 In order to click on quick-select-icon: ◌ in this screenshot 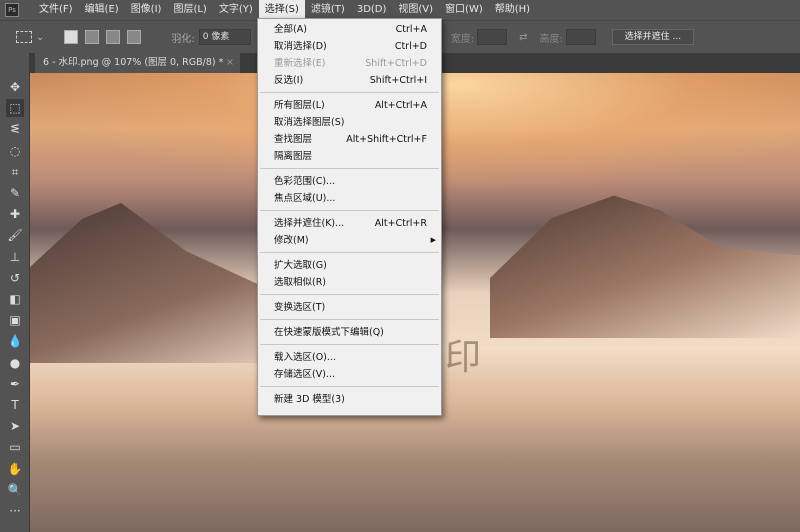, I will do `click(15, 151)`.